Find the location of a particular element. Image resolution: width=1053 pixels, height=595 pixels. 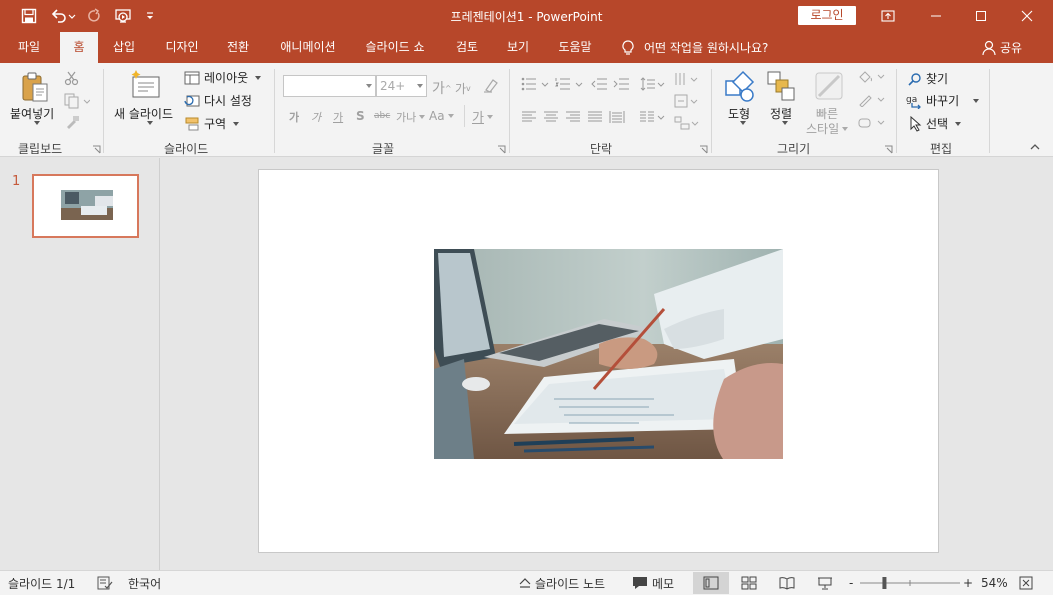

spelling-check-icon is located at coordinates (105, 583).